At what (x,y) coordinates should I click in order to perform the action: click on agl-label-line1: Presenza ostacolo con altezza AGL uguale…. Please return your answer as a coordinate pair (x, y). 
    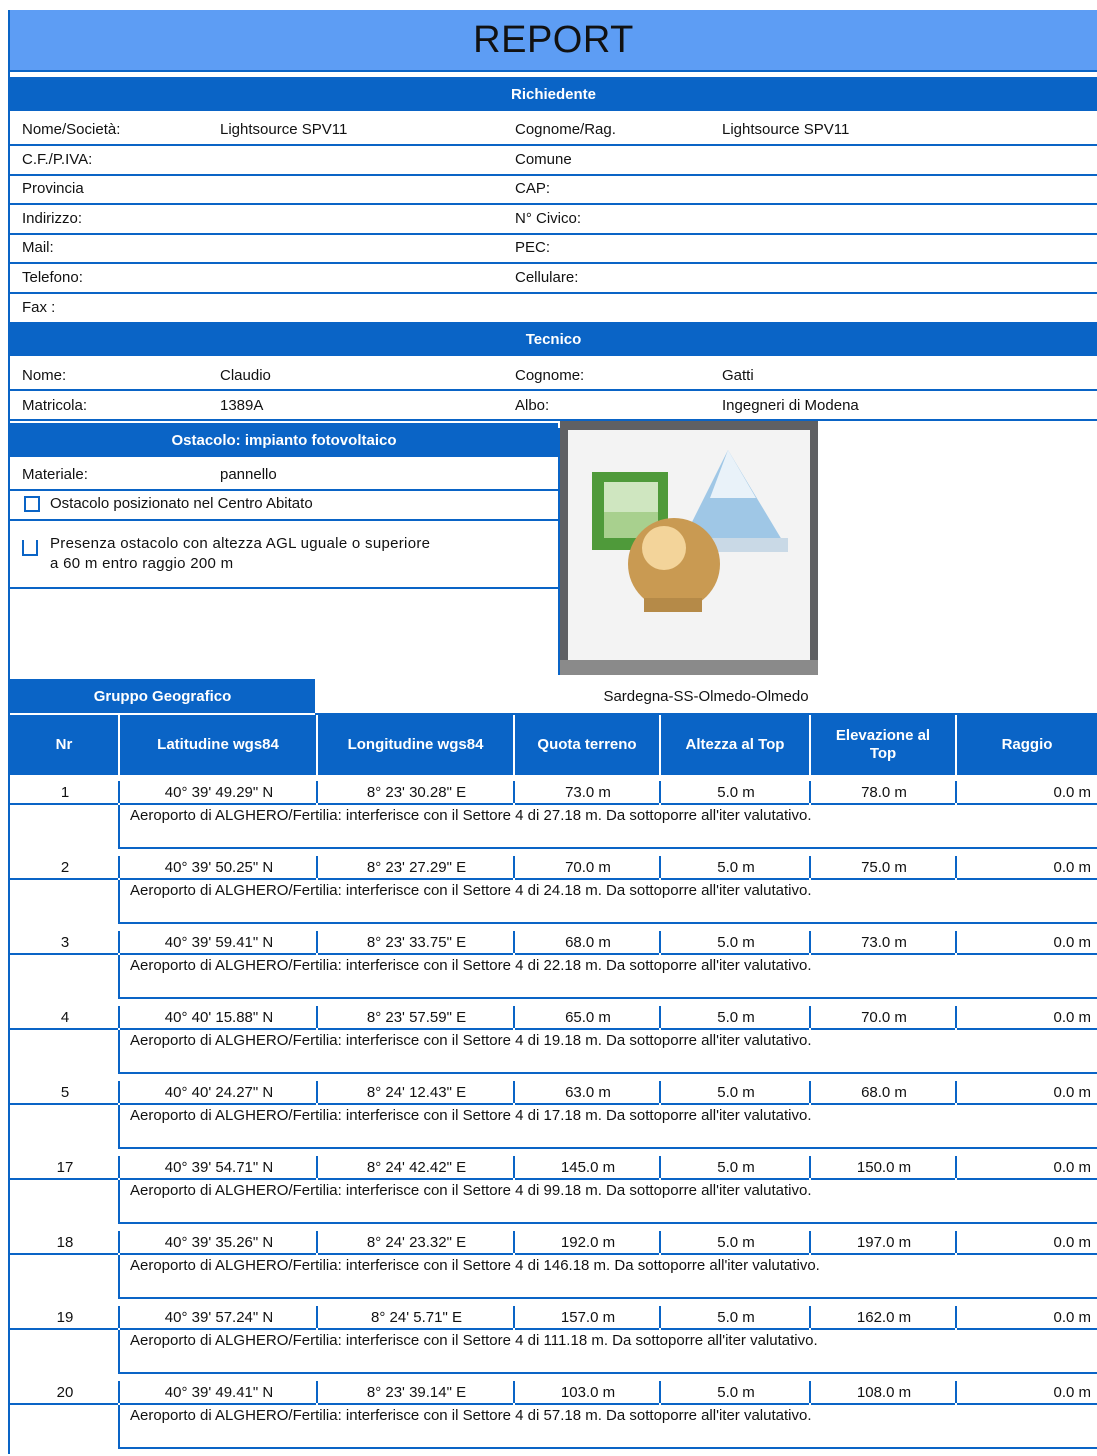
    Looking at the image, I should click on (240, 543).